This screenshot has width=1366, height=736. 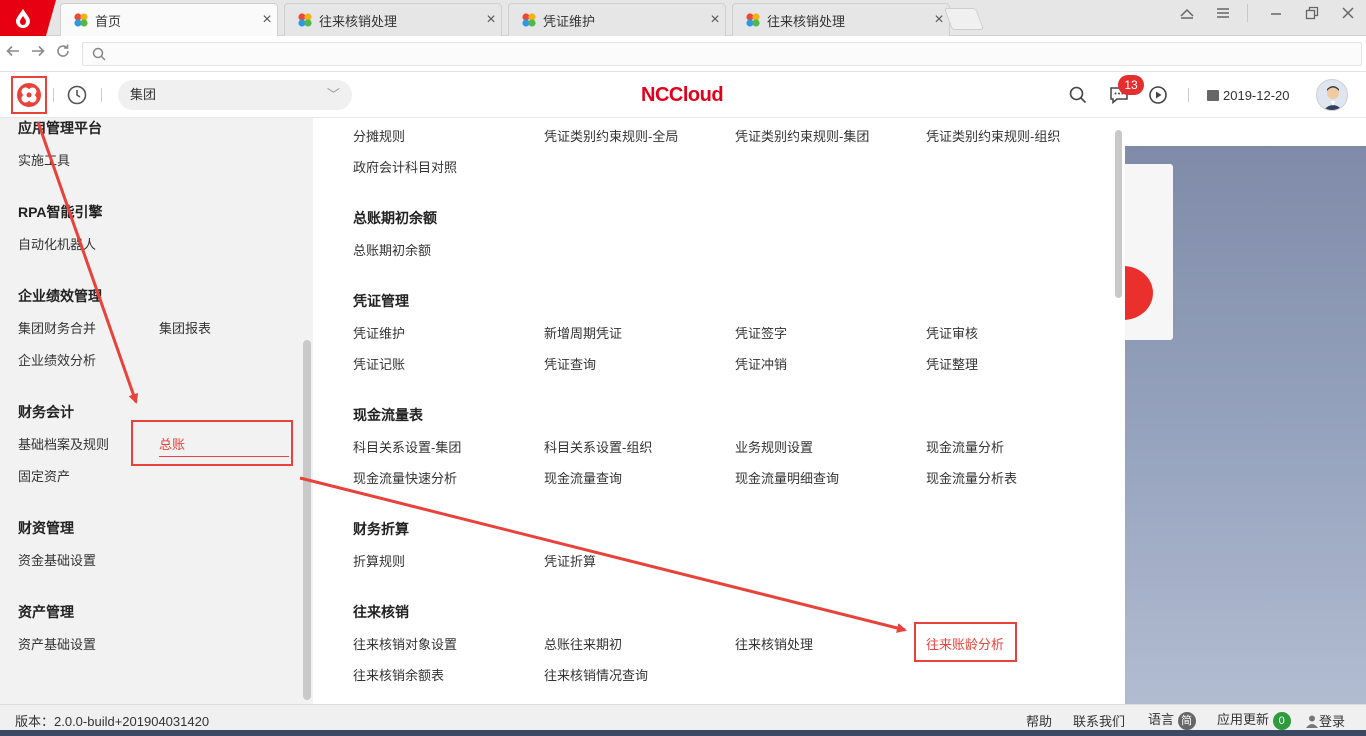 I want to click on language-switch: 语言 简, so click(x=1172, y=719).